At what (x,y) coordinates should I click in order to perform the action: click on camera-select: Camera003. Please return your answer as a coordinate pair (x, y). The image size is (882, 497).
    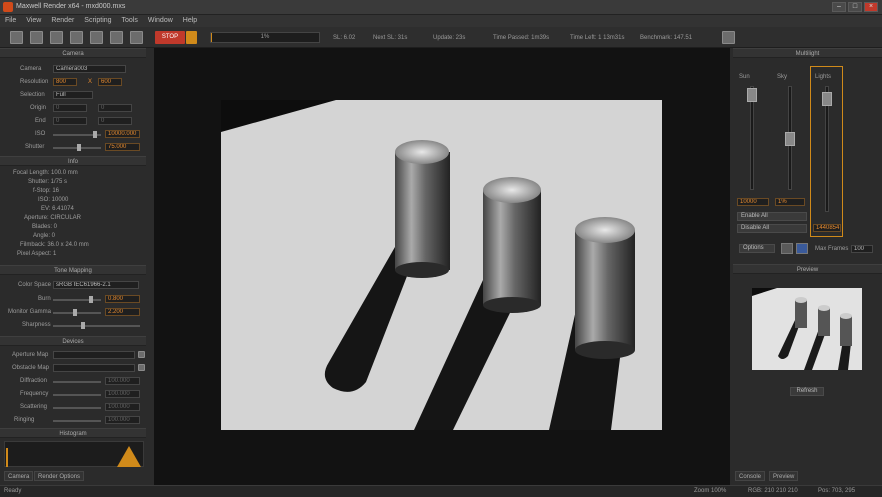
    Looking at the image, I should click on (89, 69).